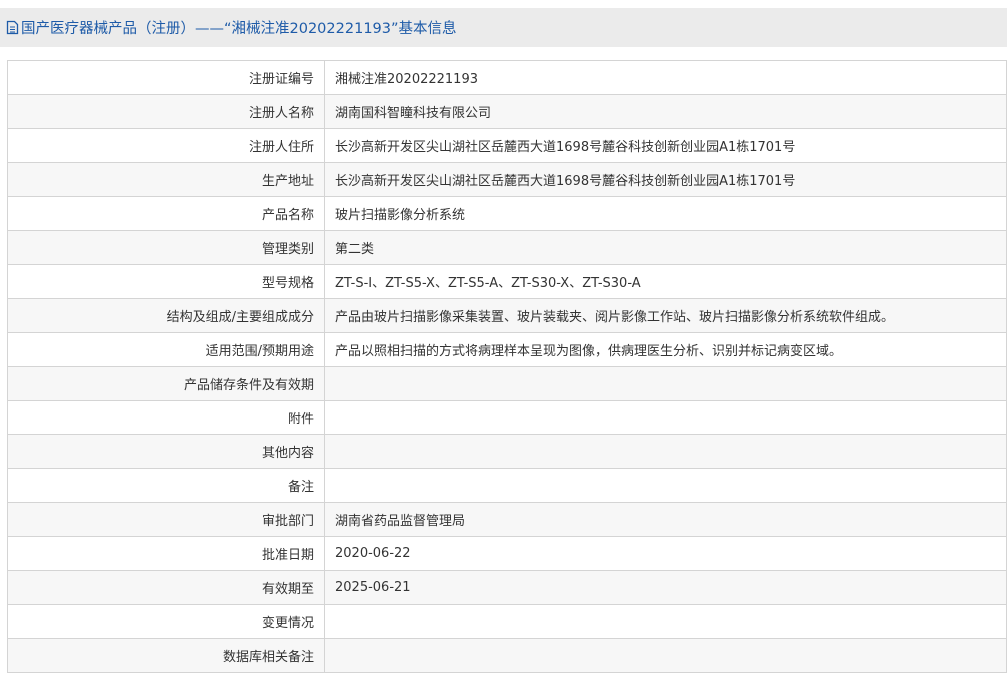 This screenshot has height=680, width=1007. Describe the element at coordinates (166, 655) in the screenshot. I see `field-label: 数据库相关备注` at that location.